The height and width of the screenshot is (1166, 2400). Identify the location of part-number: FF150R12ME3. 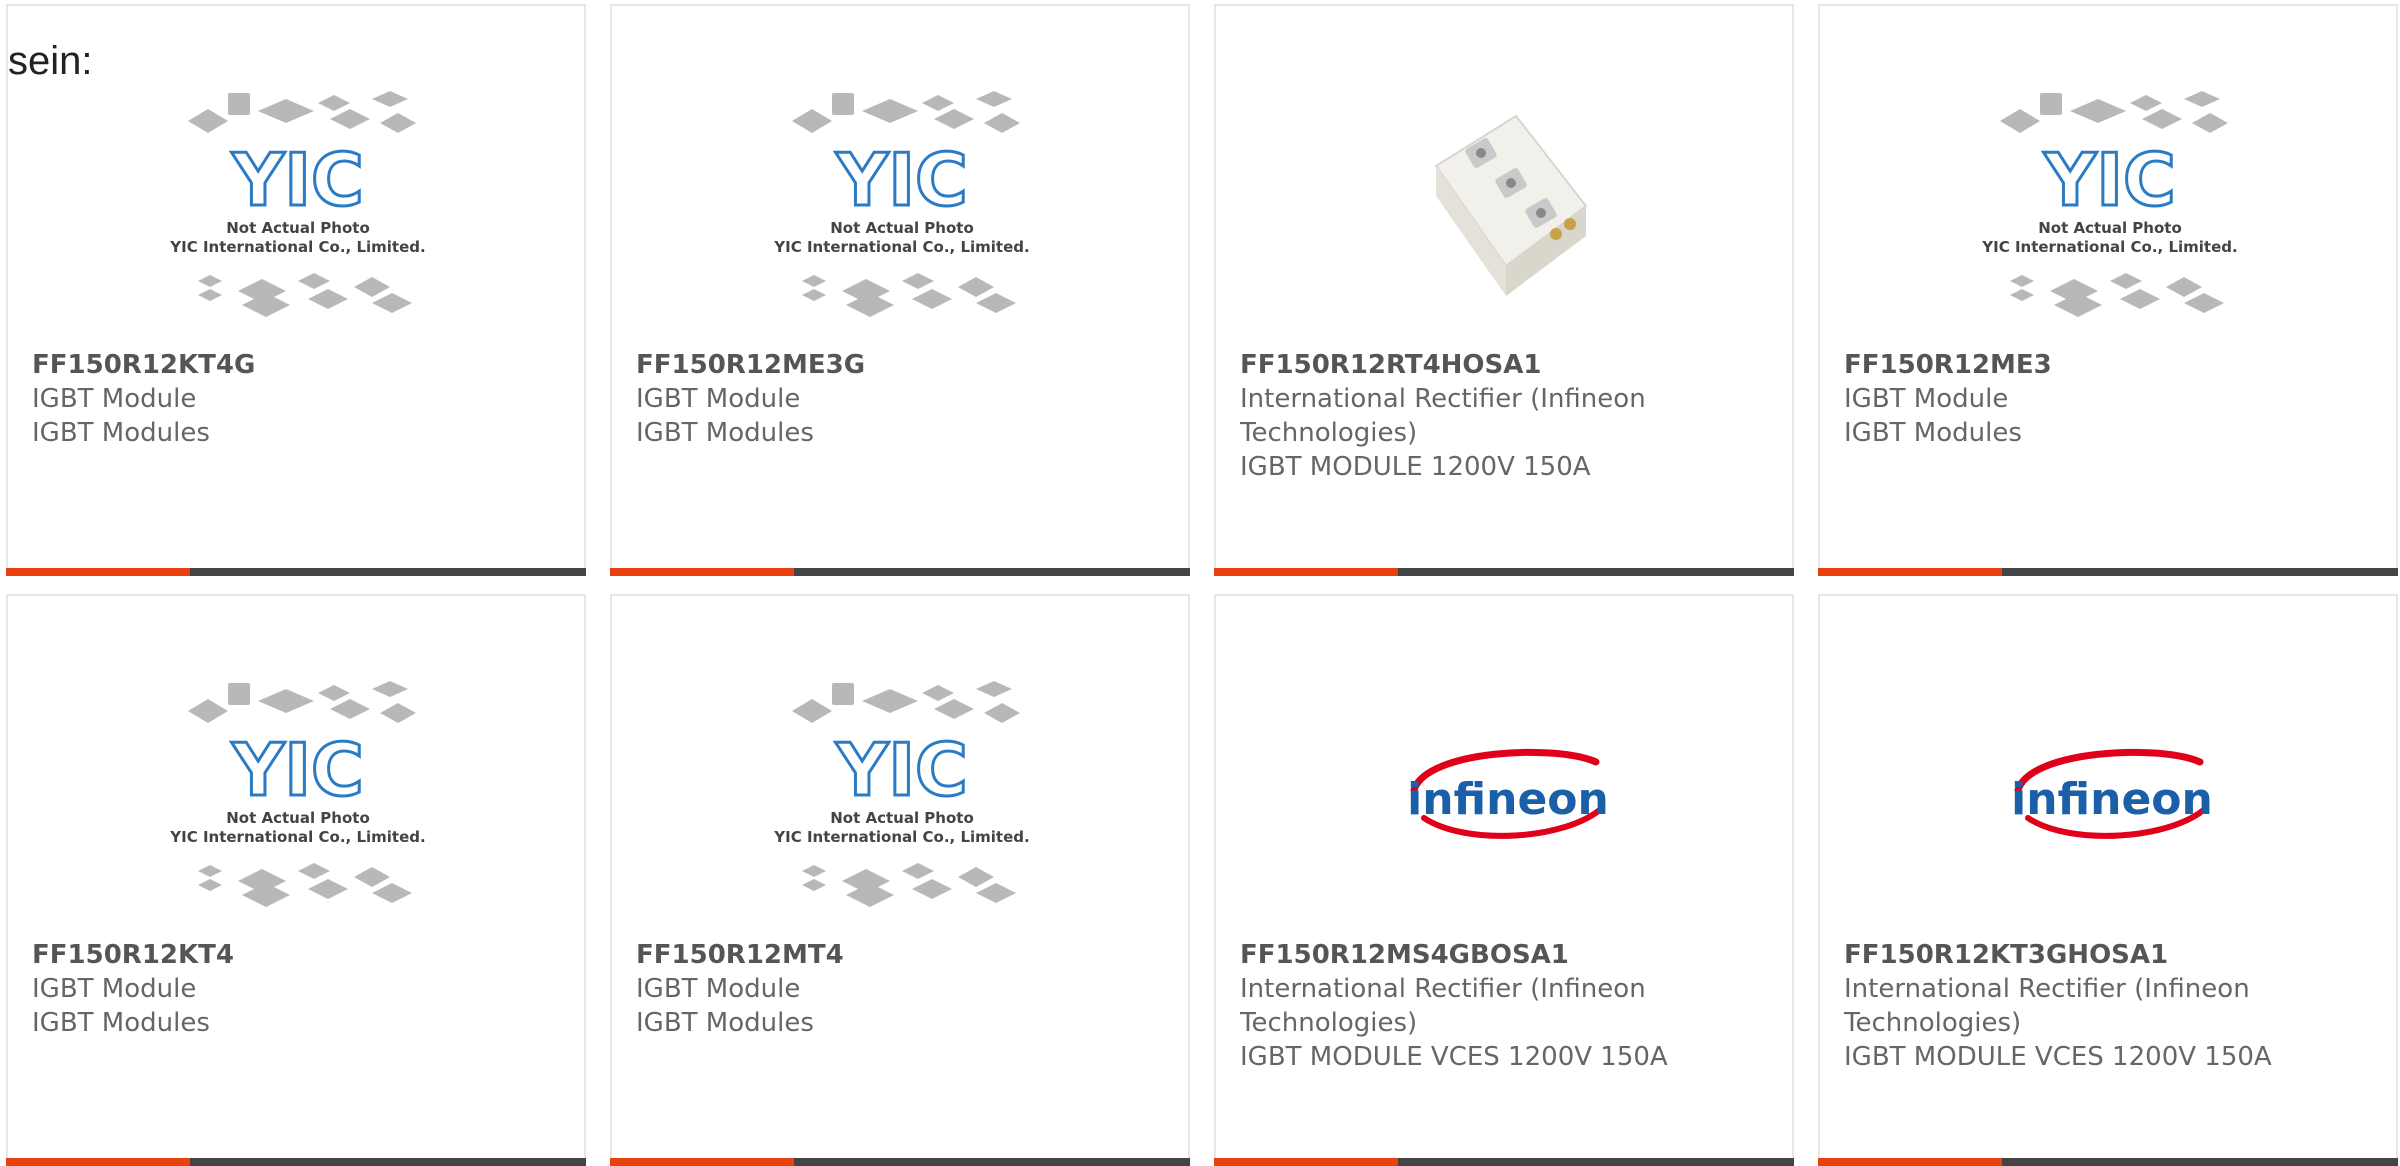
(2109, 365).